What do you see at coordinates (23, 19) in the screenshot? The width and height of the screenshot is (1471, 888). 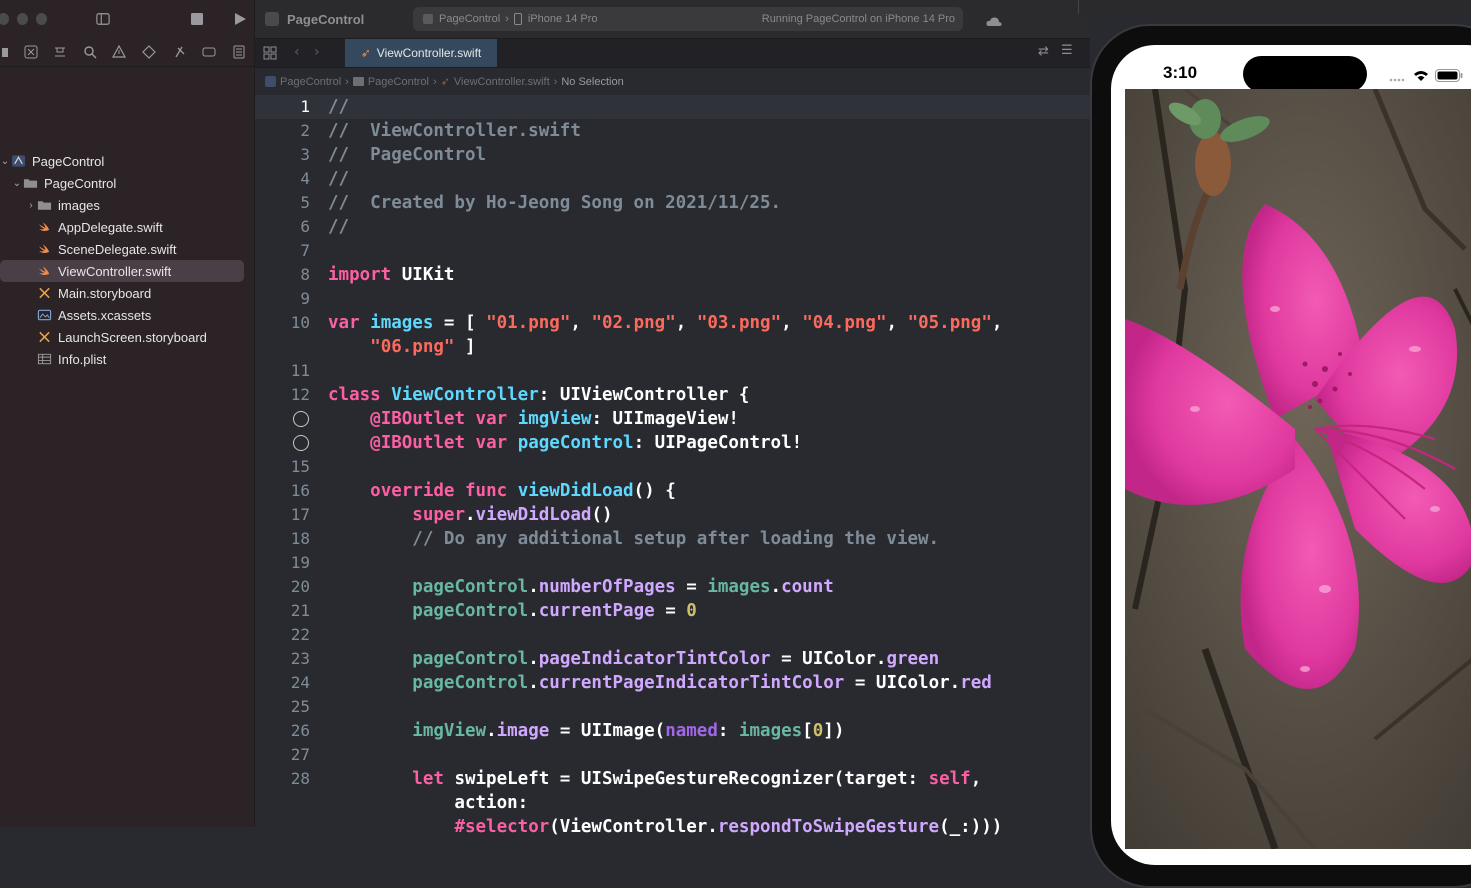 I see `minimize-window-button` at bounding box center [23, 19].